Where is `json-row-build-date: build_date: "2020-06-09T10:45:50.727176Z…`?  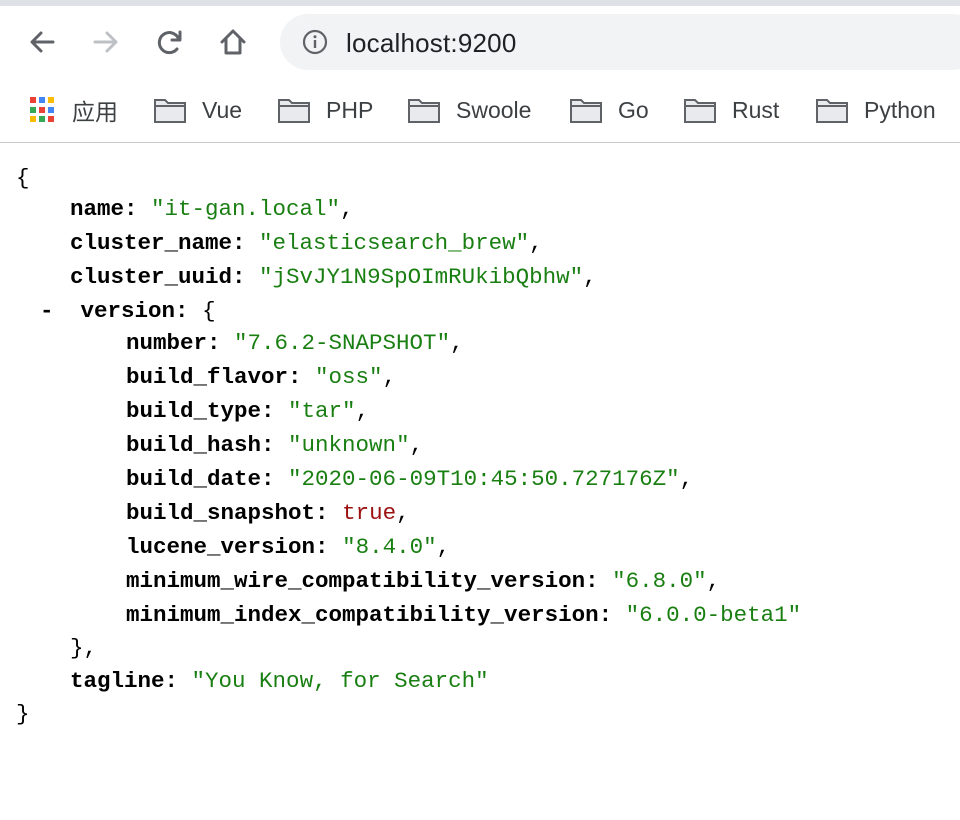 json-row-build-date: build_date: "2020-06-09T10:45:50.727176Z… is located at coordinates (410, 479).